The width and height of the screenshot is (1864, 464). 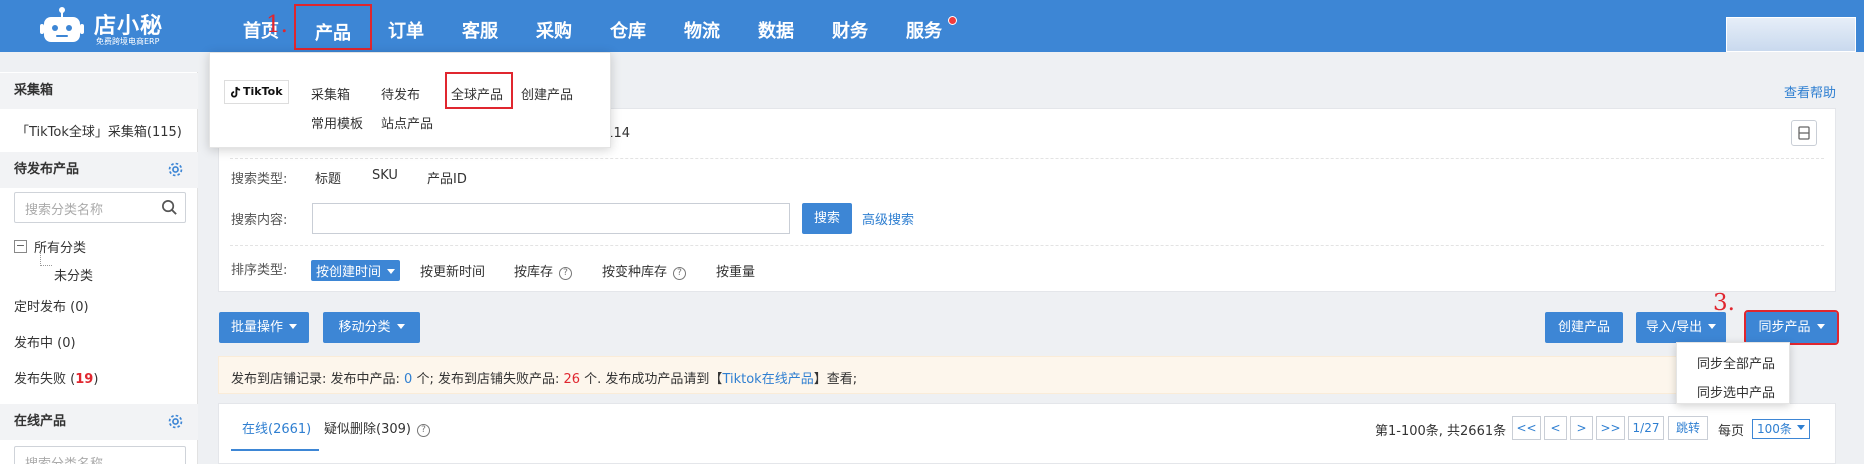 I want to click on tree-uncategorized: 未分类, so click(x=73, y=274).